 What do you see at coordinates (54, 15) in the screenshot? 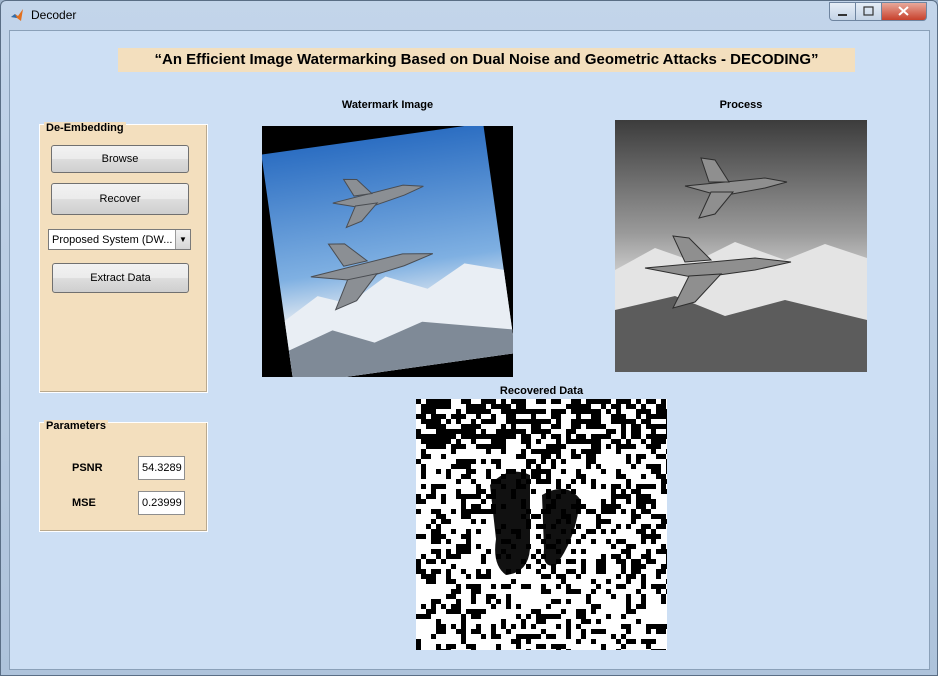
I see `window-title: Decoder` at bounding box center [54, 15].